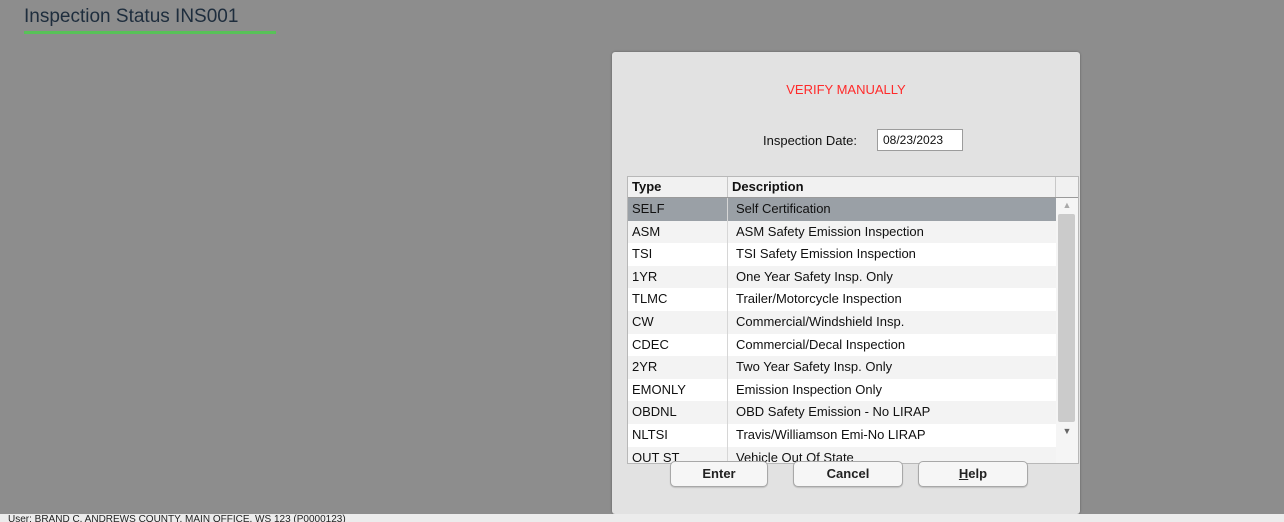  I want to click on table-row: OBDNL OBD Safety Emission - No LIRAP, so click(842, 412).